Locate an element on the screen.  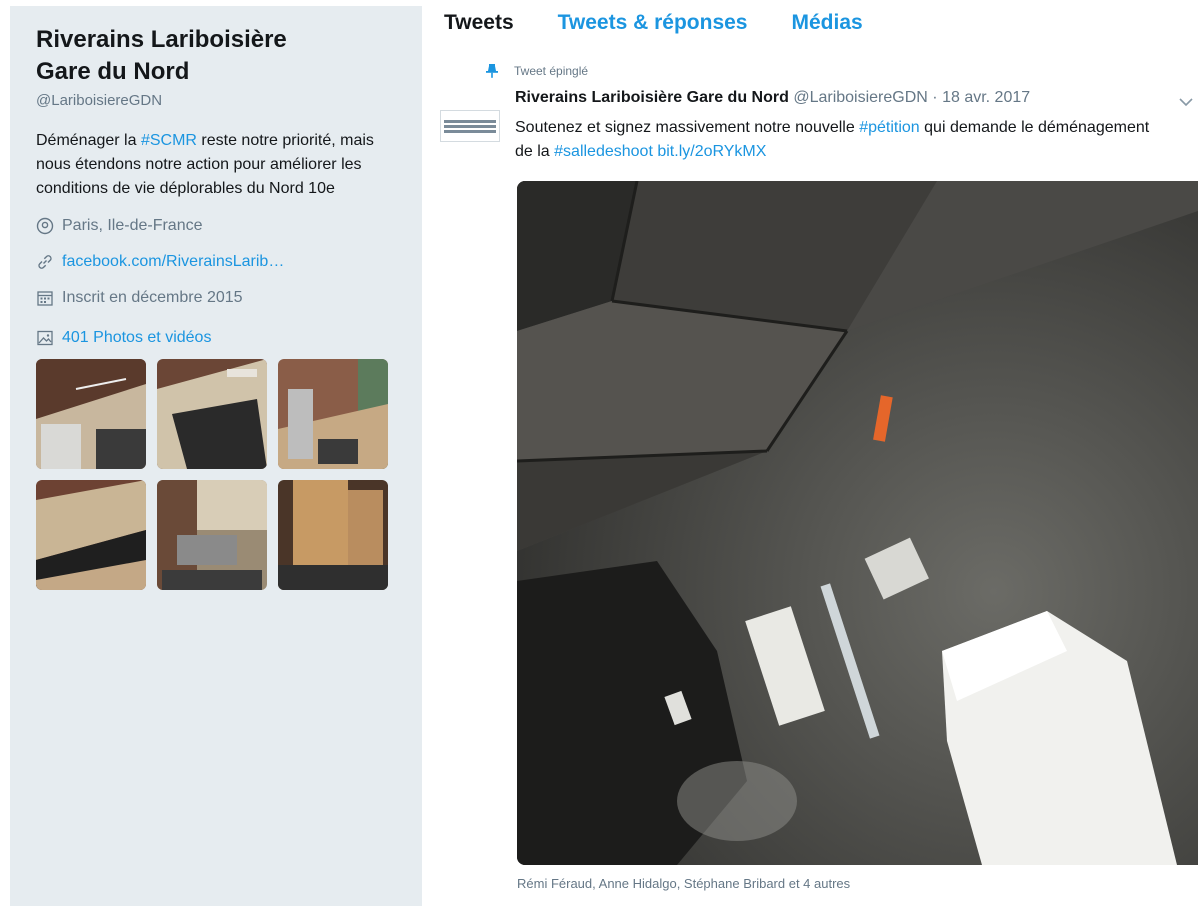
profile-tabs: Tweets Tweets & réponses Médias is located at coordinates (675, 23).